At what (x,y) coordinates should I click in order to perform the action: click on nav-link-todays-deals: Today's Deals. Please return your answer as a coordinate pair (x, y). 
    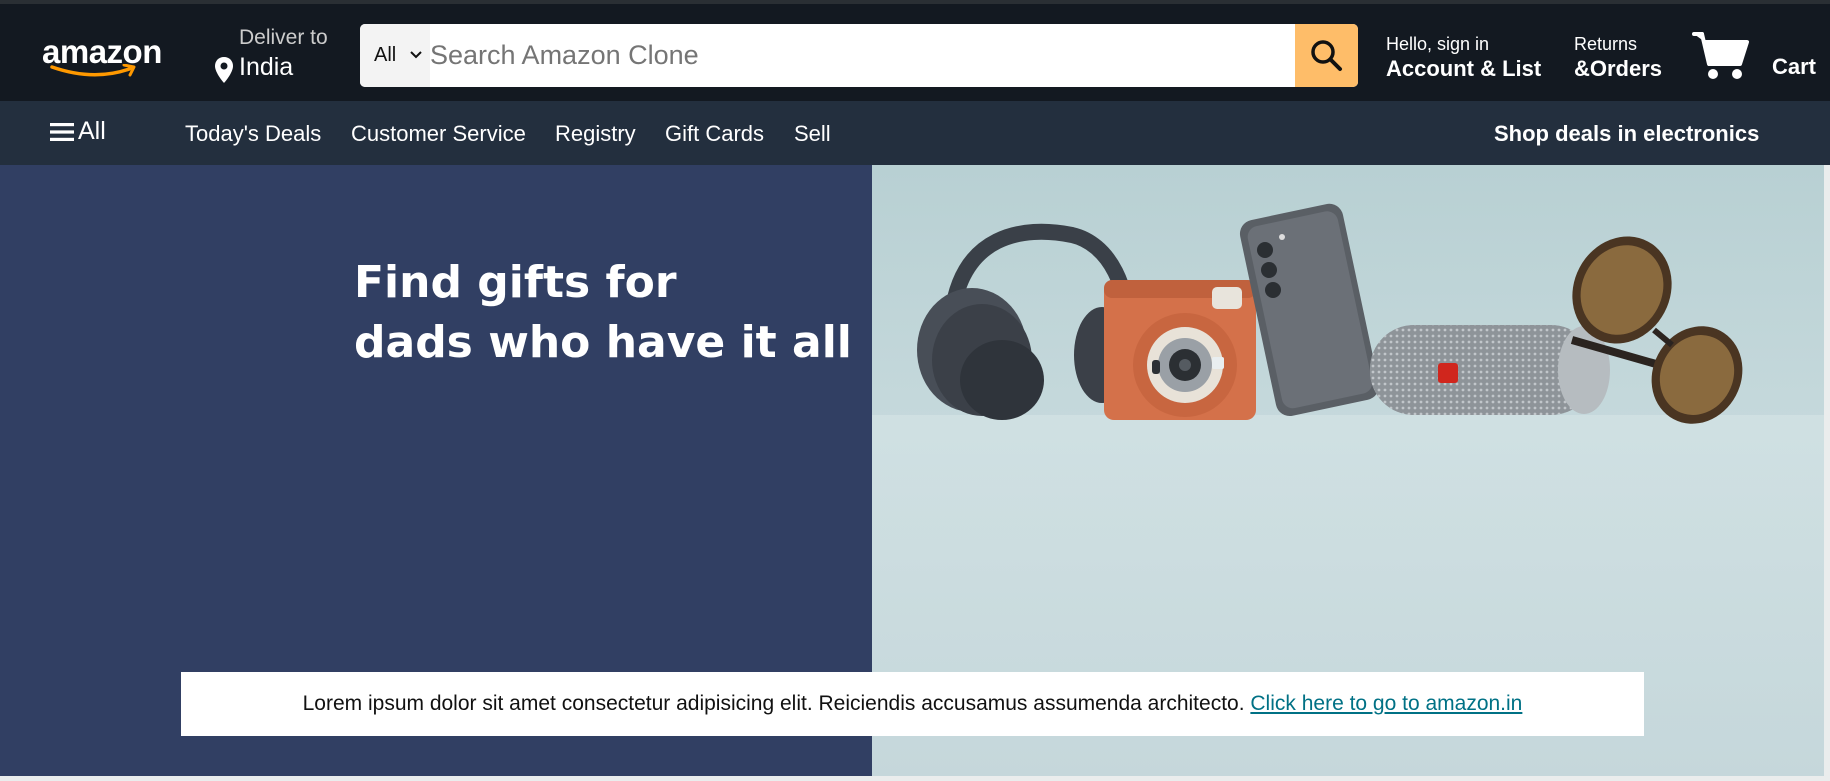
    Looking at the image, I should click on (253, 134).